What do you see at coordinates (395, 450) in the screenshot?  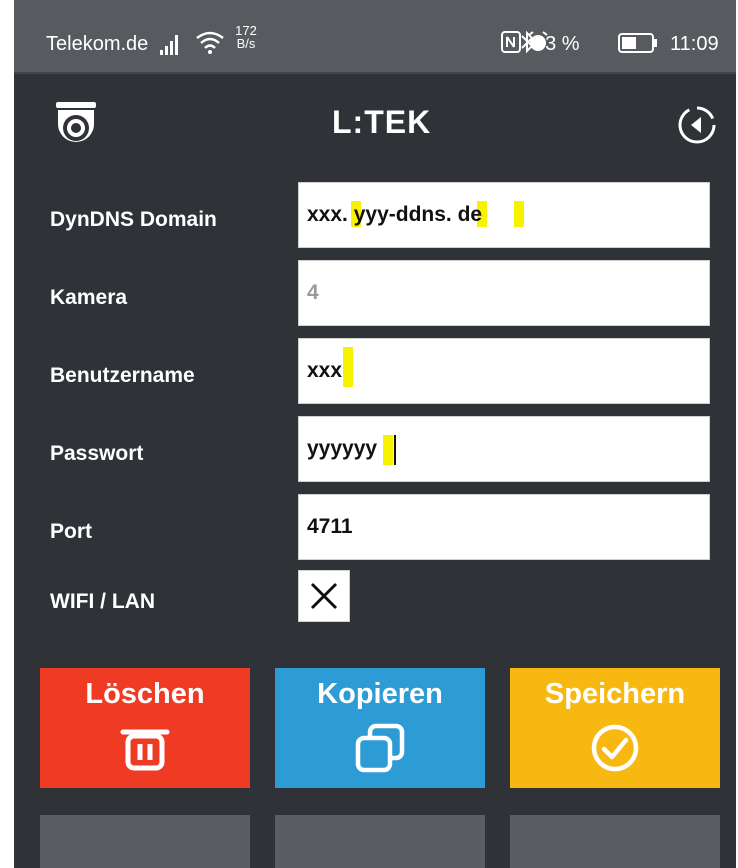 I see `text-cursor` at bounding box center [395, 450].